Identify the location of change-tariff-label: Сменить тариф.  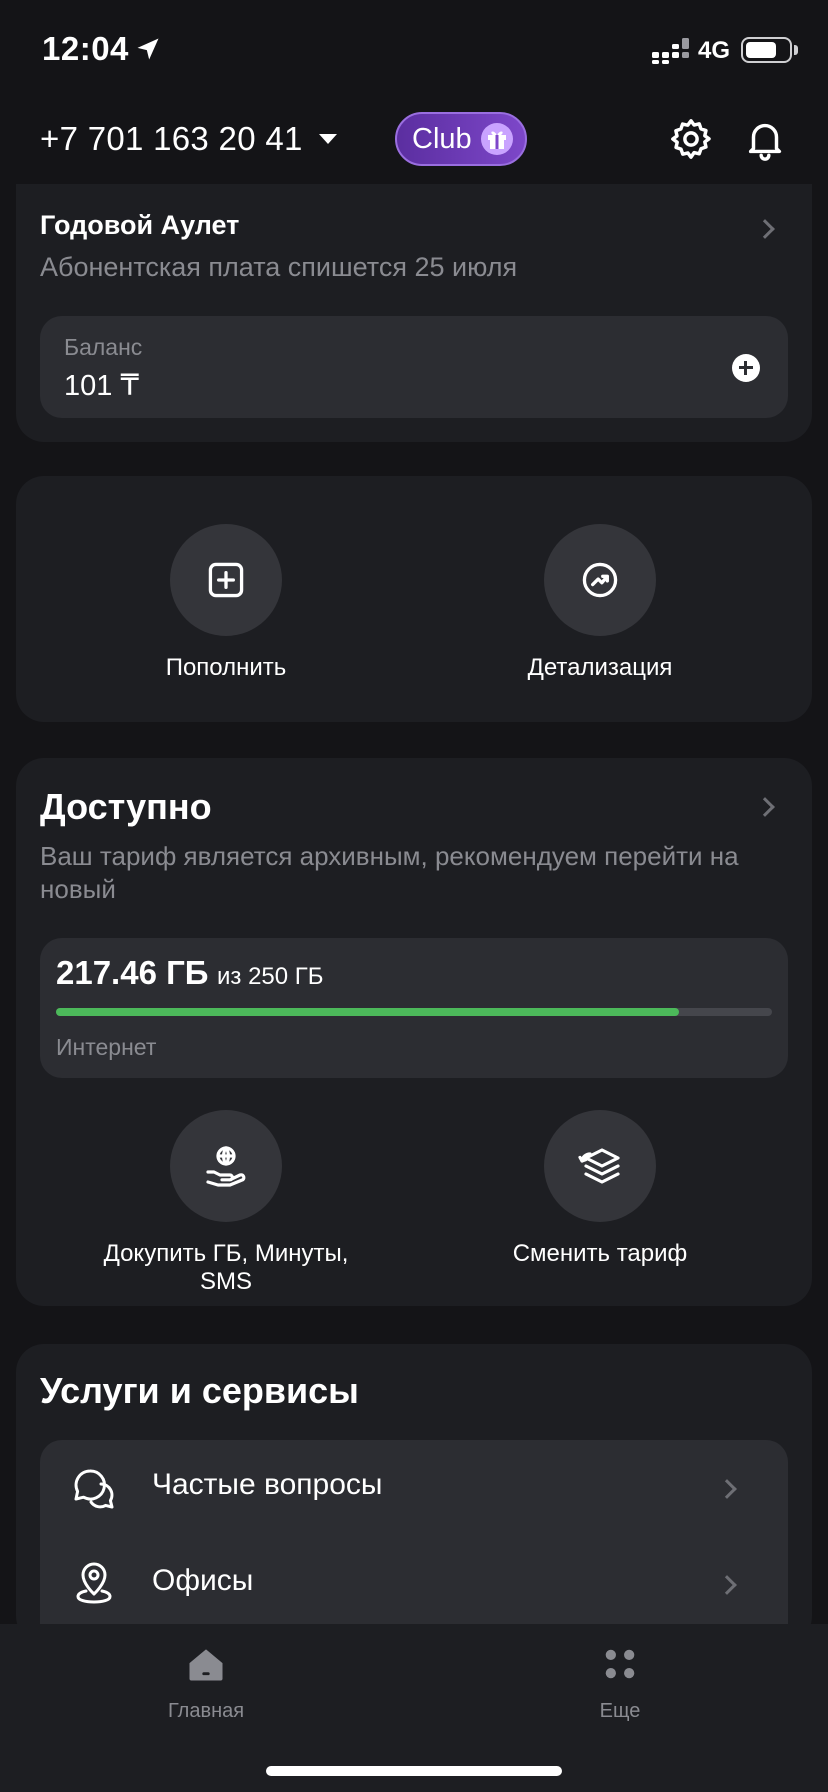
(600, 1253).